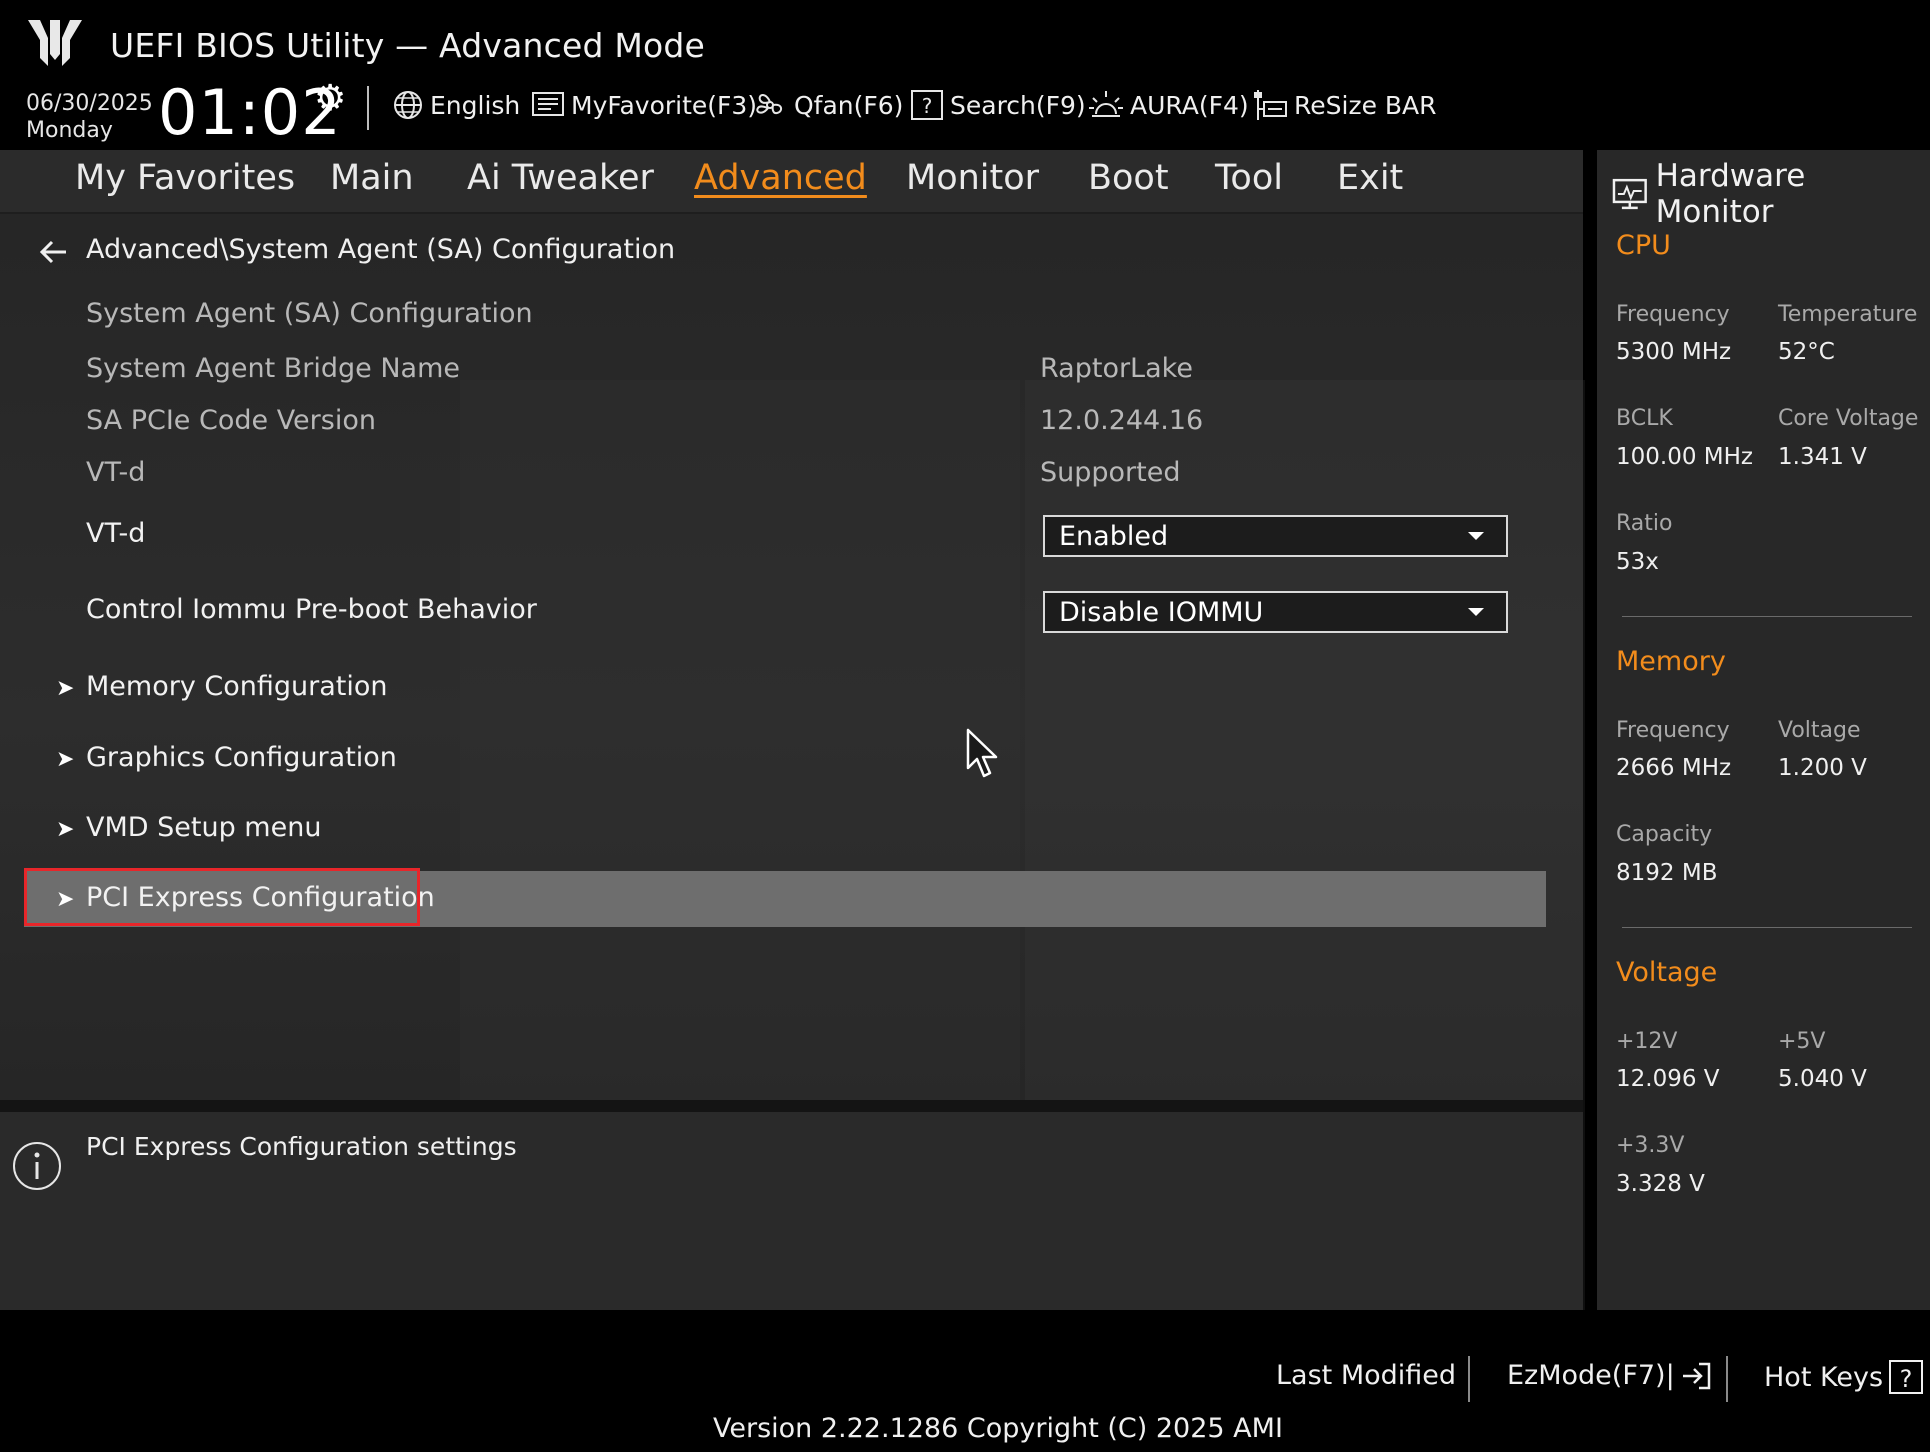 The image size is (1930, 1452). Describe the element at coordinates (1275, 536) in the screenshot. I see `vtd-dropdown: Enabled` at that location.